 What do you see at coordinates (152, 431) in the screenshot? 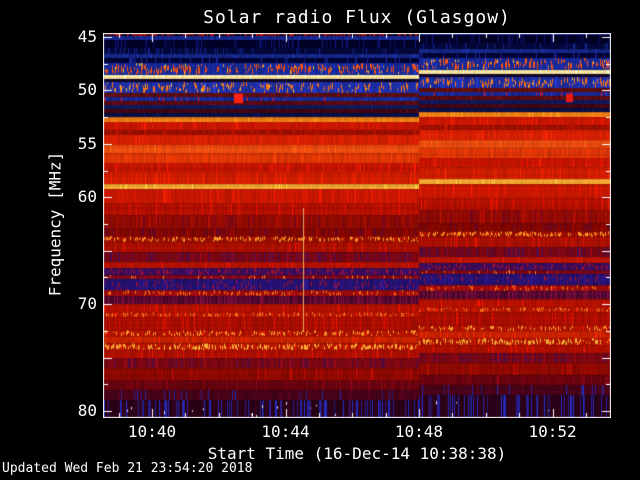
I see `x-tick-label: 10:40` at bounding box center [152, 431].